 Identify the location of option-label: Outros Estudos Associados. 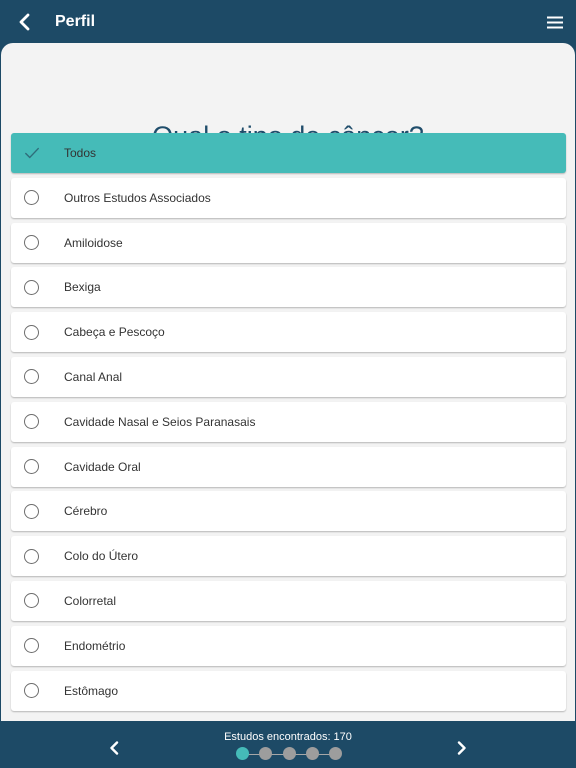
(137, 197).